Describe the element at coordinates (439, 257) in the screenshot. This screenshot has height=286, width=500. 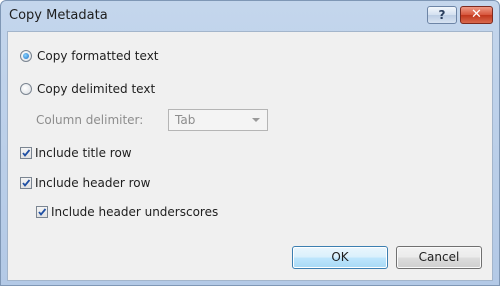
I see `cancel-button: Cancel` at that location.